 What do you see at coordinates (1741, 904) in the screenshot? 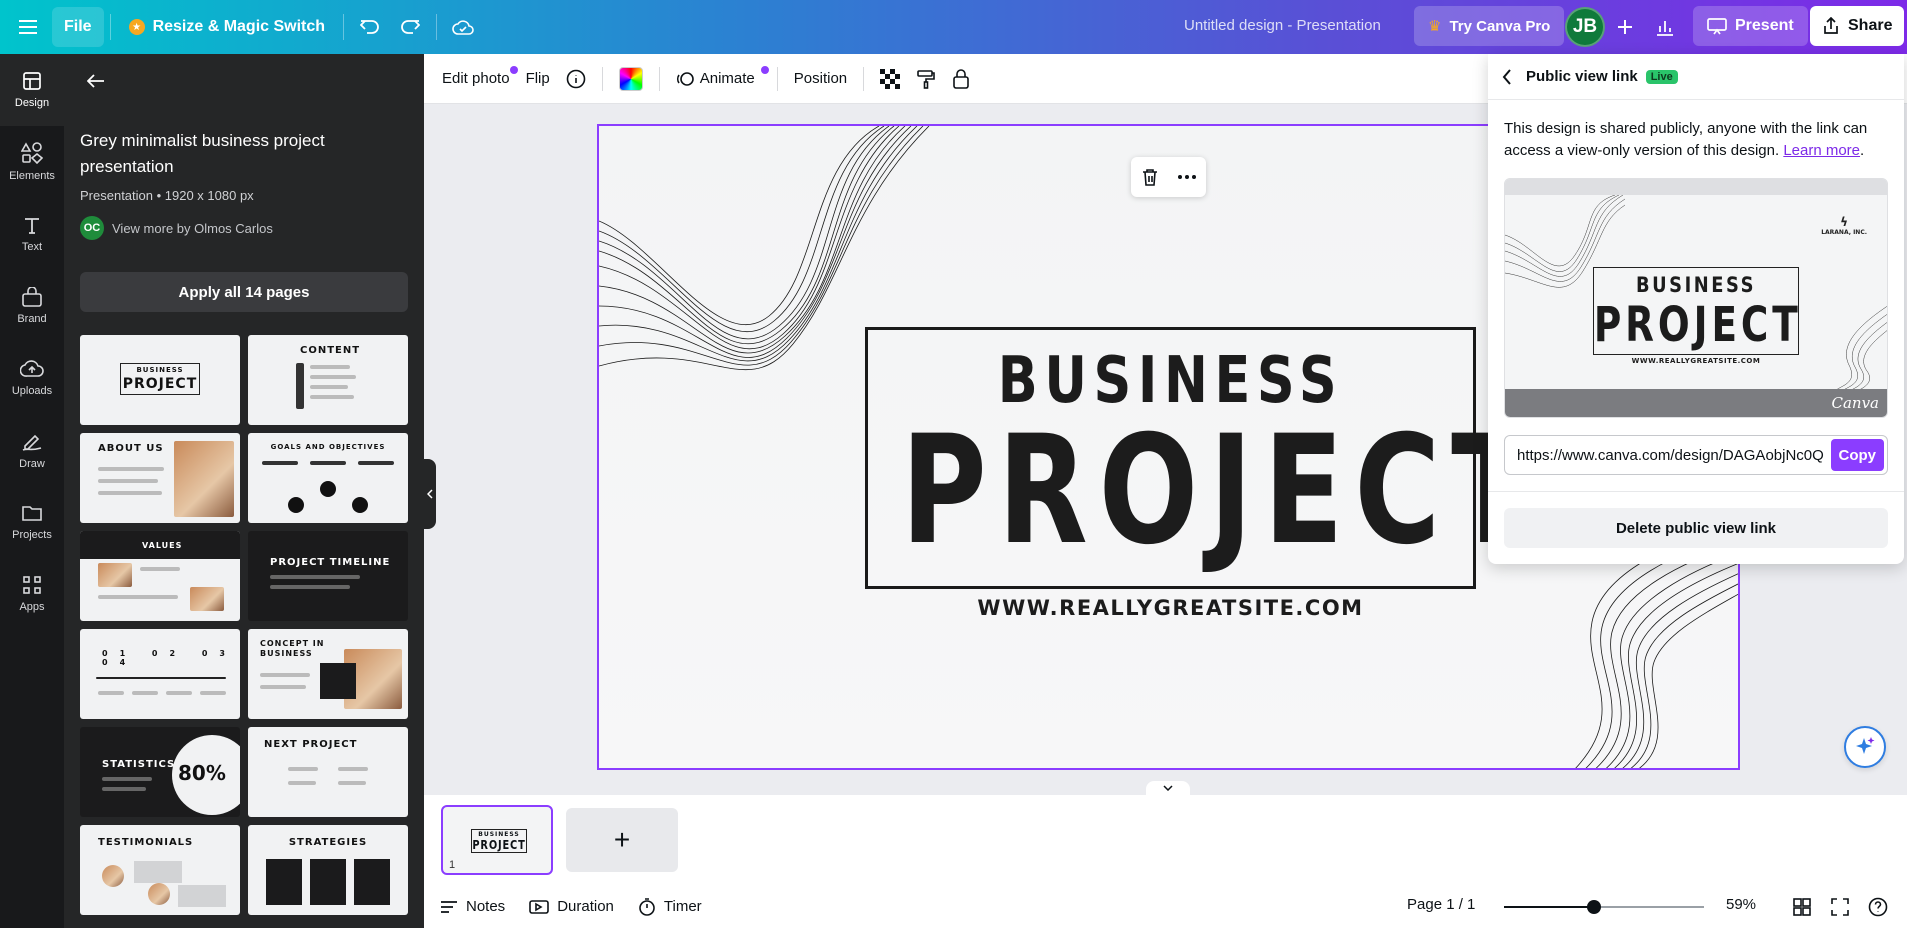
I see `zoom-level: 59%` at bounding box center [1741, 904].